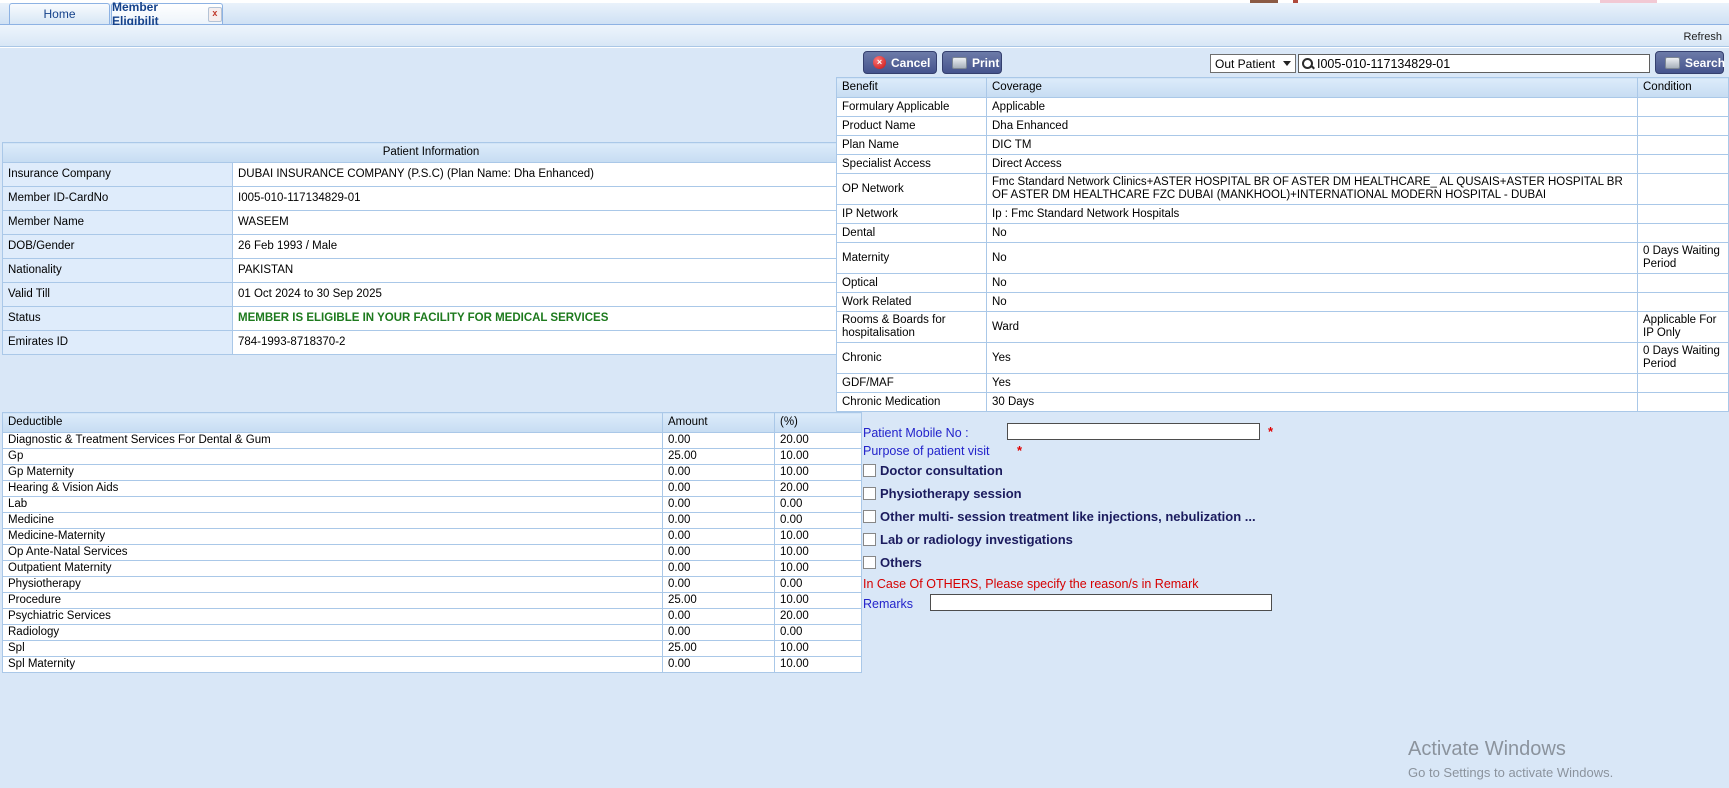 Image resolution: width=1729 pixels, height=788 pixels. I want to click on amount-column-header: Amount, so click(718, 422).